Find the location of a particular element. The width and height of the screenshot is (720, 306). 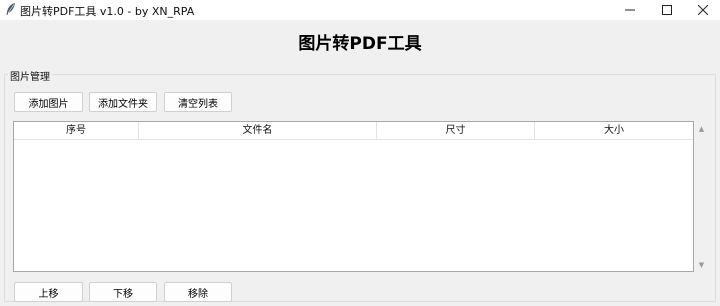

scroll-up-arrow-icon: ▲ is located at coordinates (701, 129).